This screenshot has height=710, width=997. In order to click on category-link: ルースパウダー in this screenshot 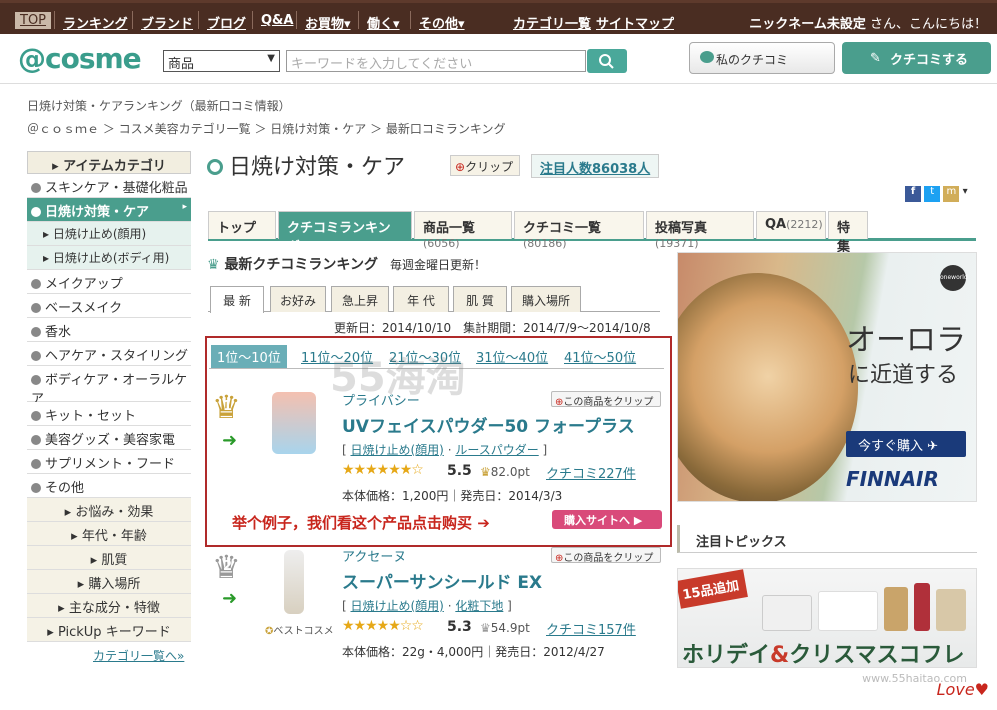, I will do `click(496, 450)`.